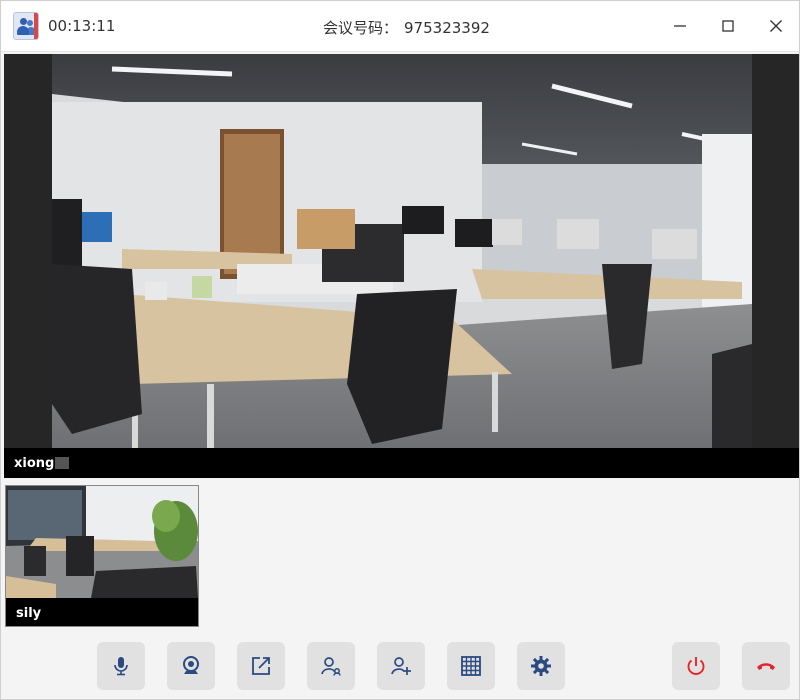 The width and height of the screenshot is (800, 700). What do you see at coordinates (401, 463) in the screenshot?
I see `main-video-name-bar: xiong` at bounding box center [401, 463].